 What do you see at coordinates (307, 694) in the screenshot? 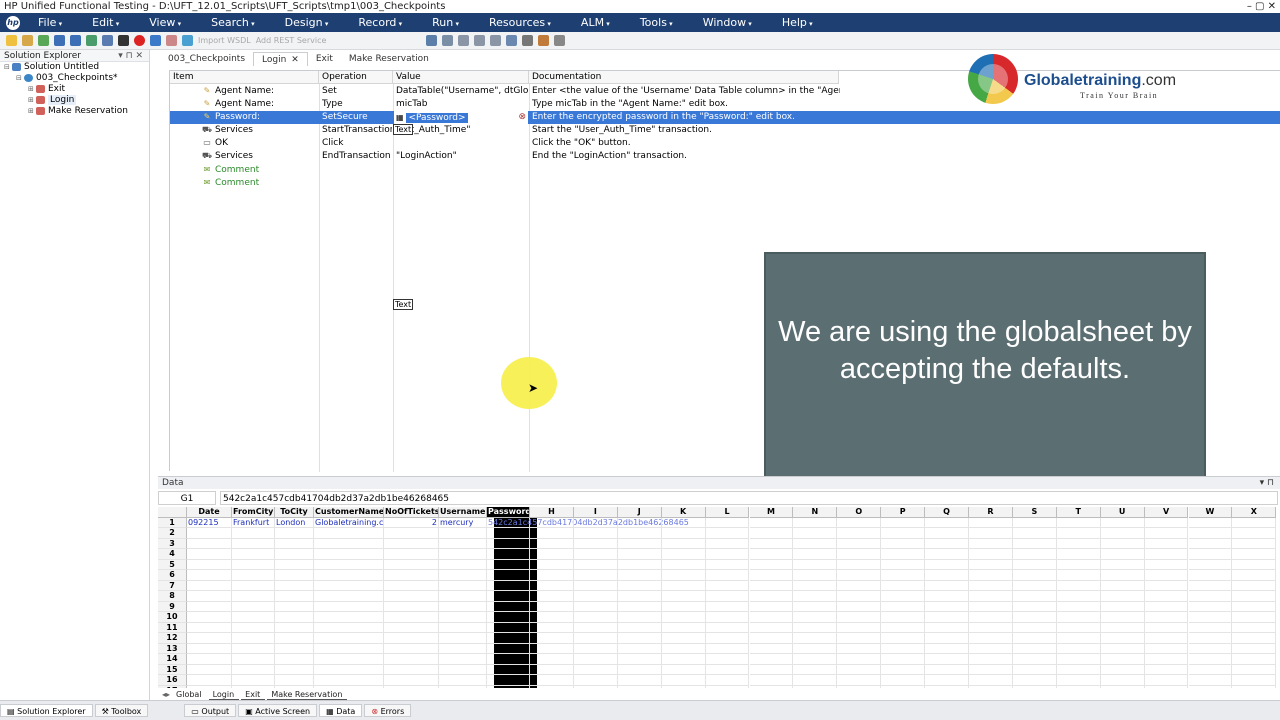
I see `sheet-tab-make-reservation: Make Reservation` at bounding box center [307, 694].